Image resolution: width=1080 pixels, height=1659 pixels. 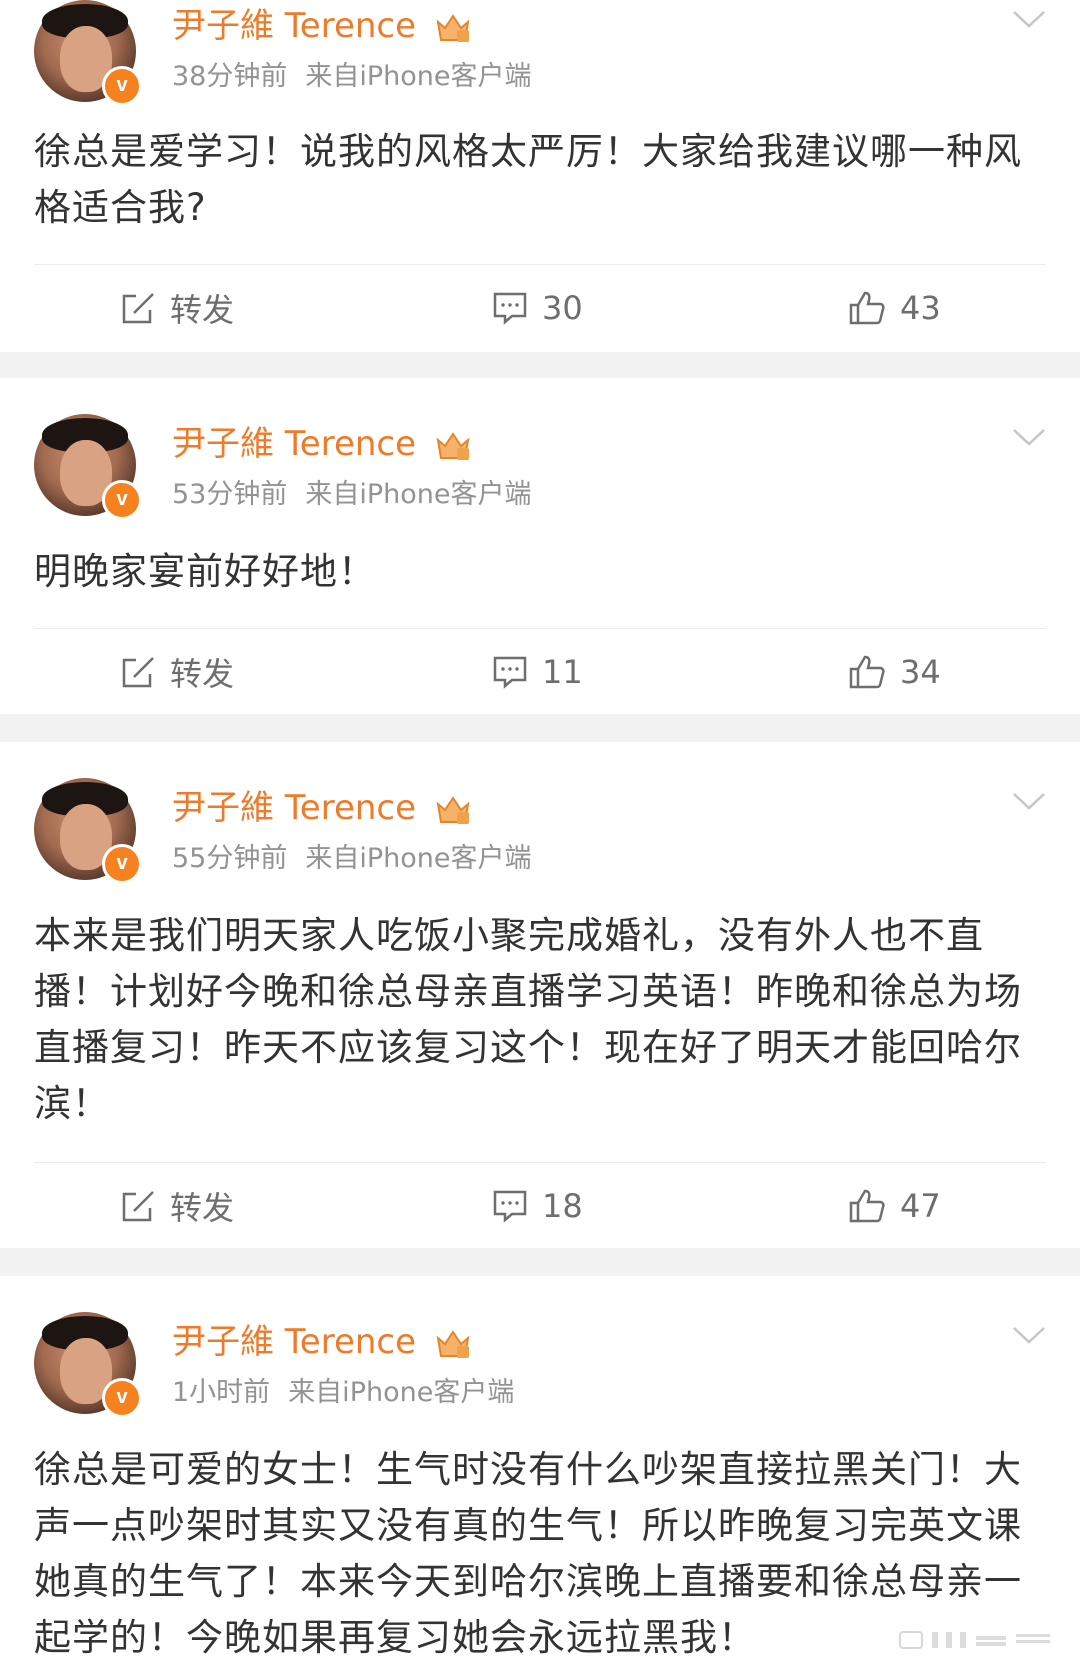 I want to click on post-meta: 55分钟前 来自iPhone客户端, so click(x=352, y=859).